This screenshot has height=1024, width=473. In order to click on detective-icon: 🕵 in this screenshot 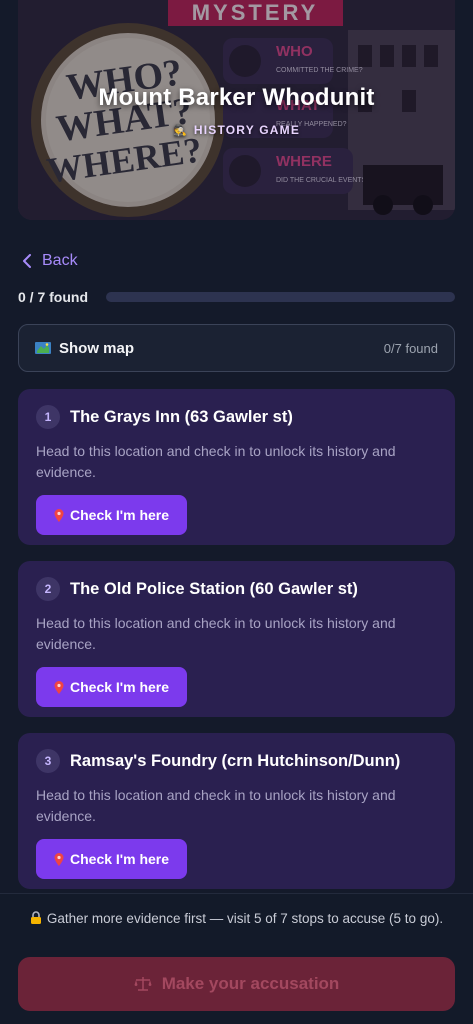, I will do `click(180, 131)`.